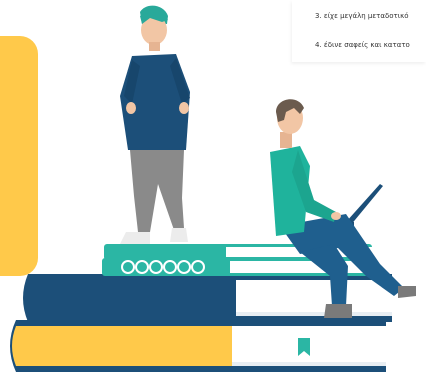  What do you see at coordinates (155, 124) in the screenshot?
I see `standing-person` at bounding box center [155, 124].